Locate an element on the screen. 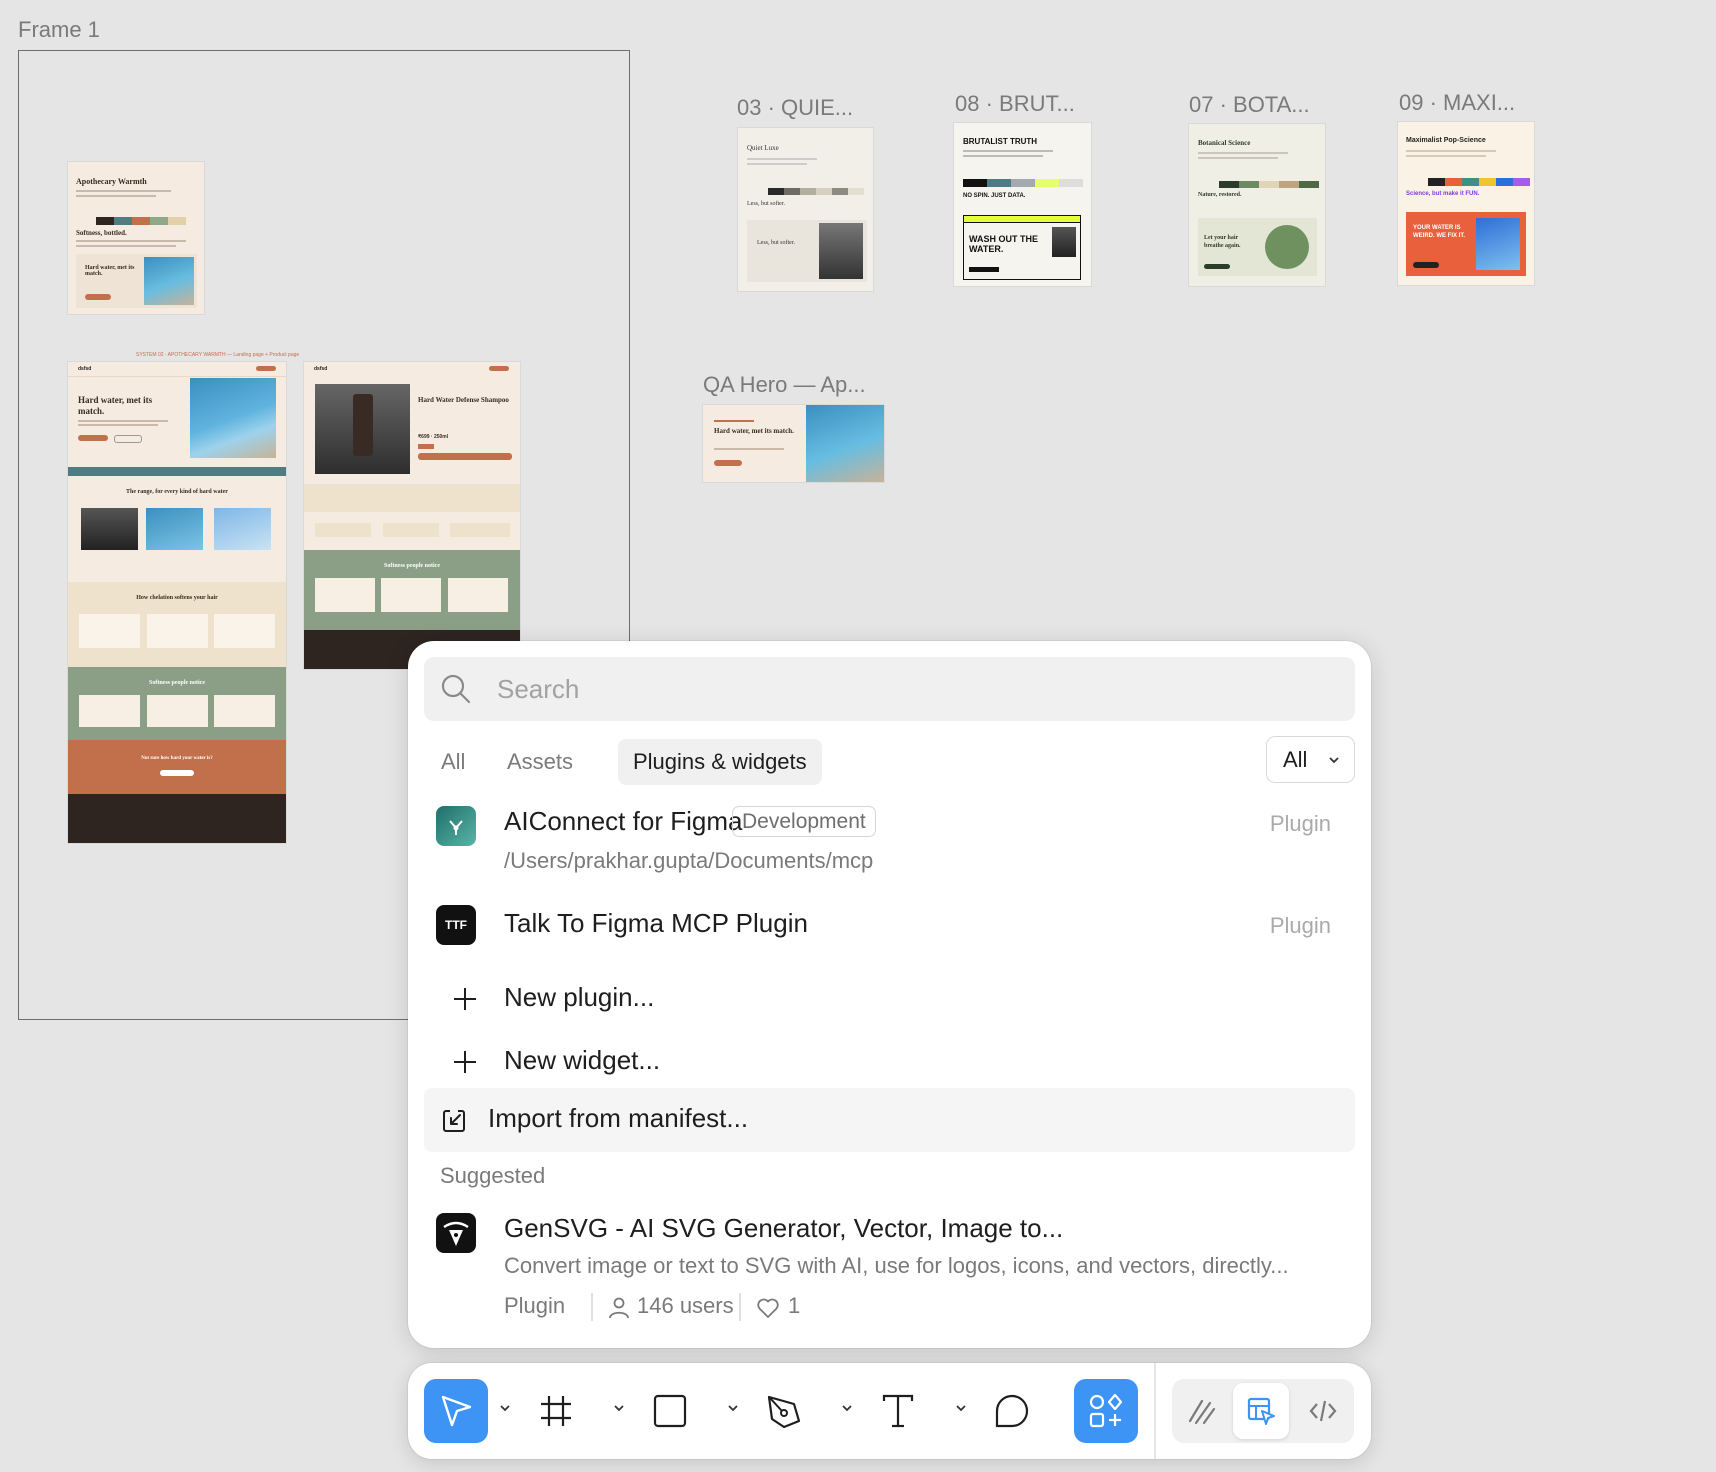  qa-hero-card: Hard water, met its match. is located at coordinates (793, 443).